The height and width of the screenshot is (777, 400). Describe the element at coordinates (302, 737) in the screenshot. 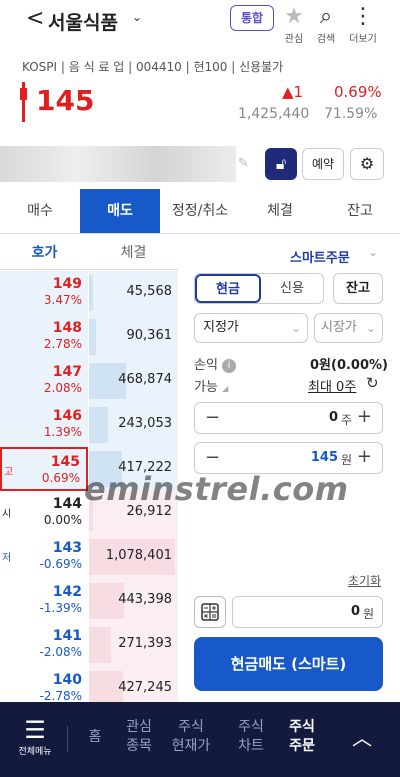

I see `nav-order: 주식 주문` at that location.